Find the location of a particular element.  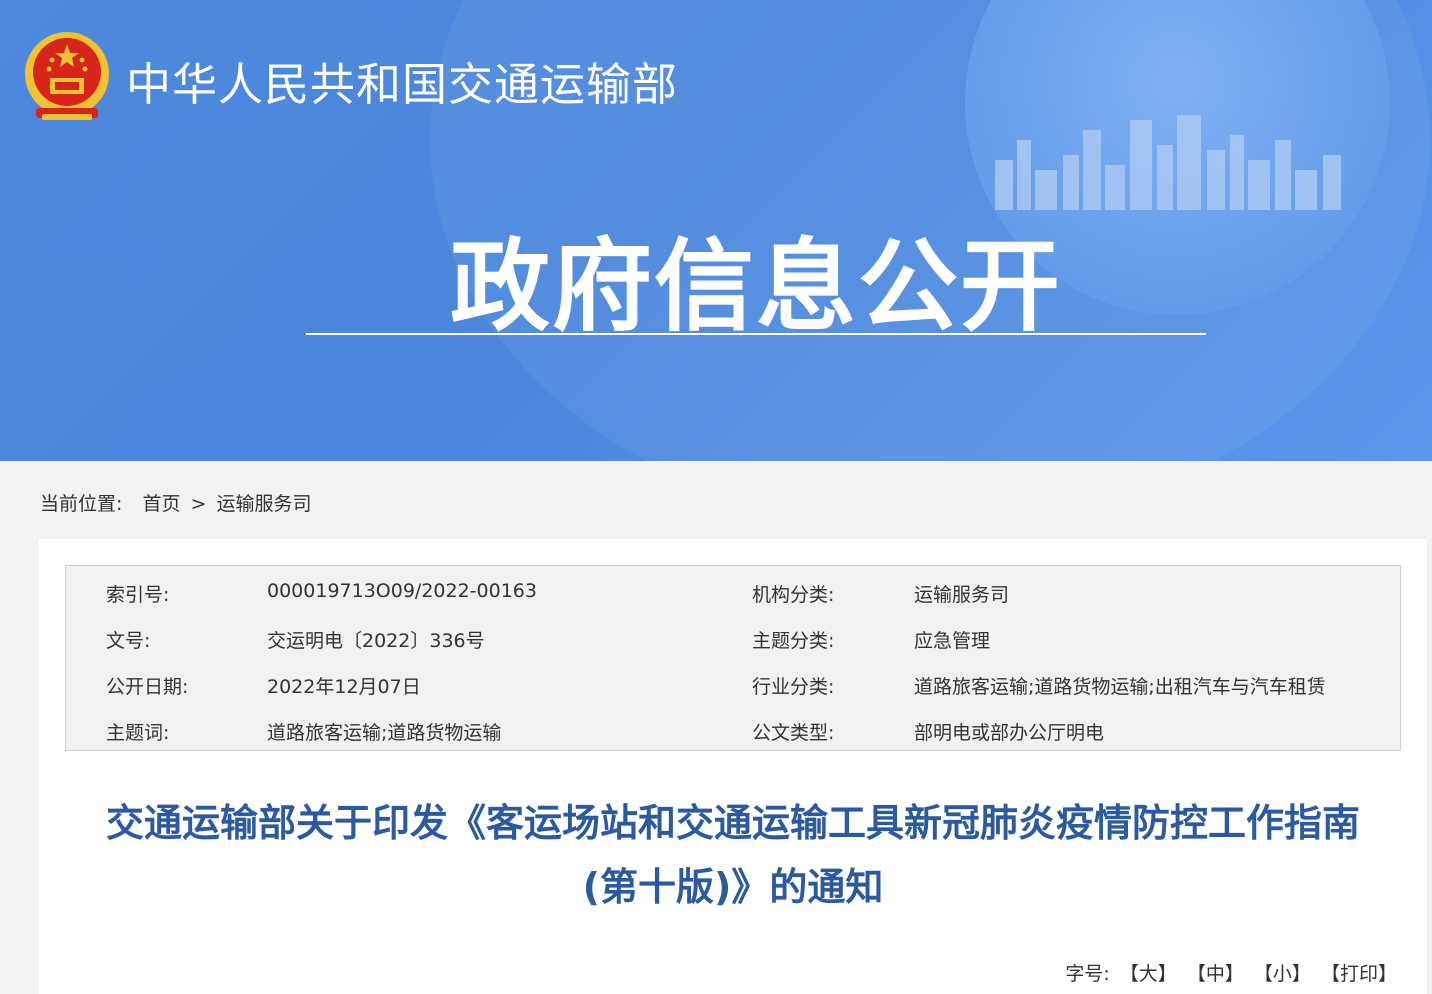

section-title: 政府信息公开 is located at coordinates (756, 286).